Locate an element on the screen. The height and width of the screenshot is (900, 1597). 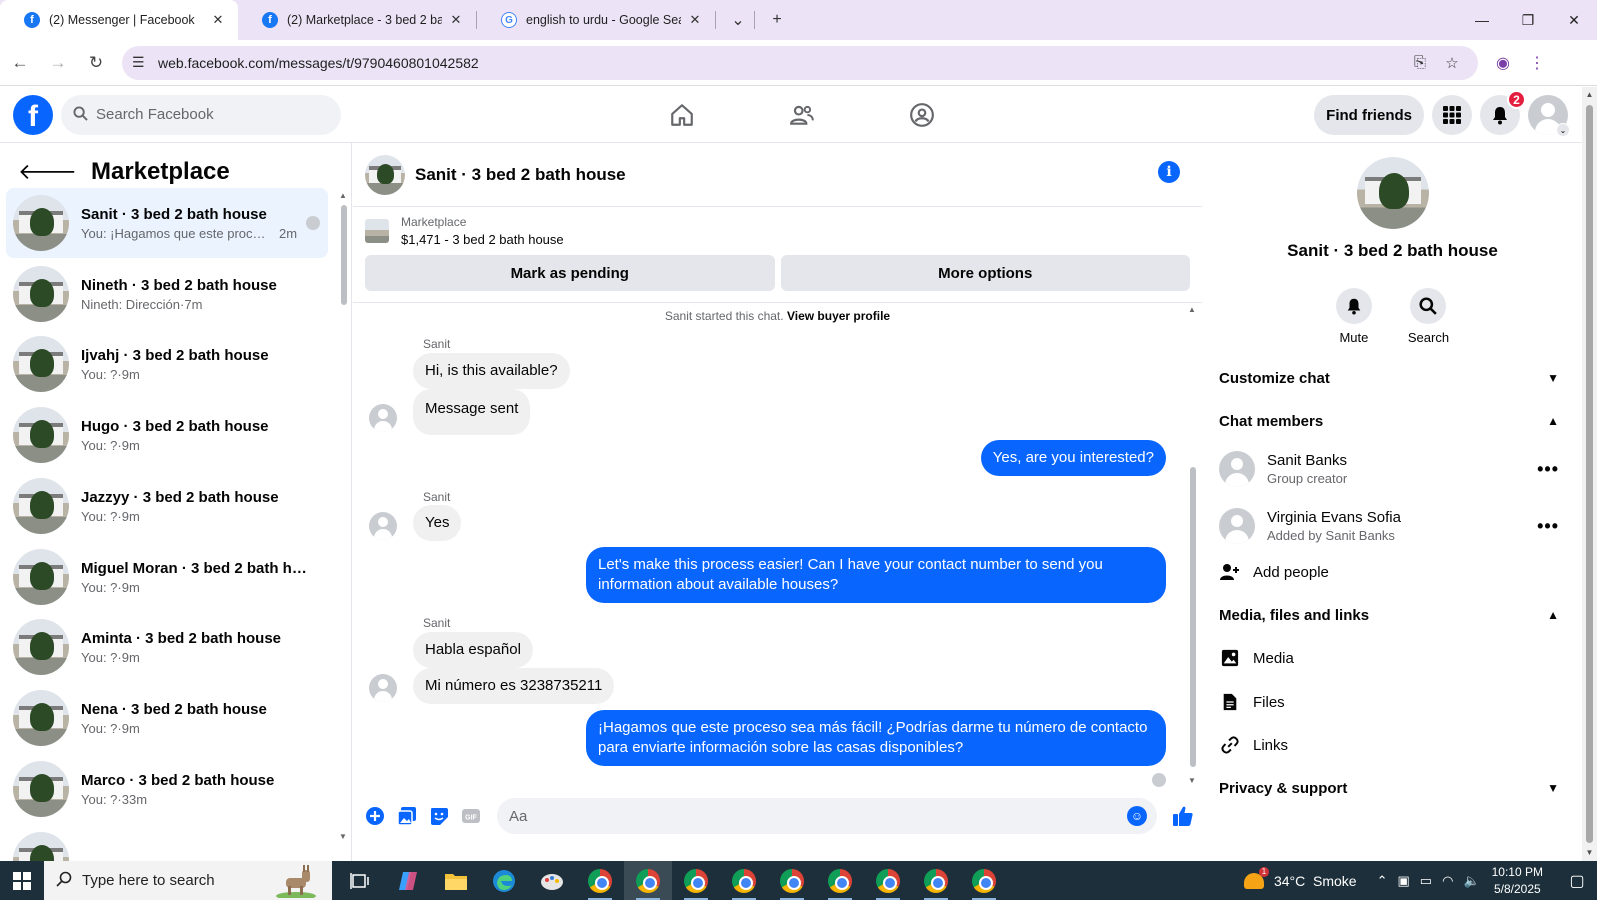
like-thumb-icon is located at coordinates (1183, 816).